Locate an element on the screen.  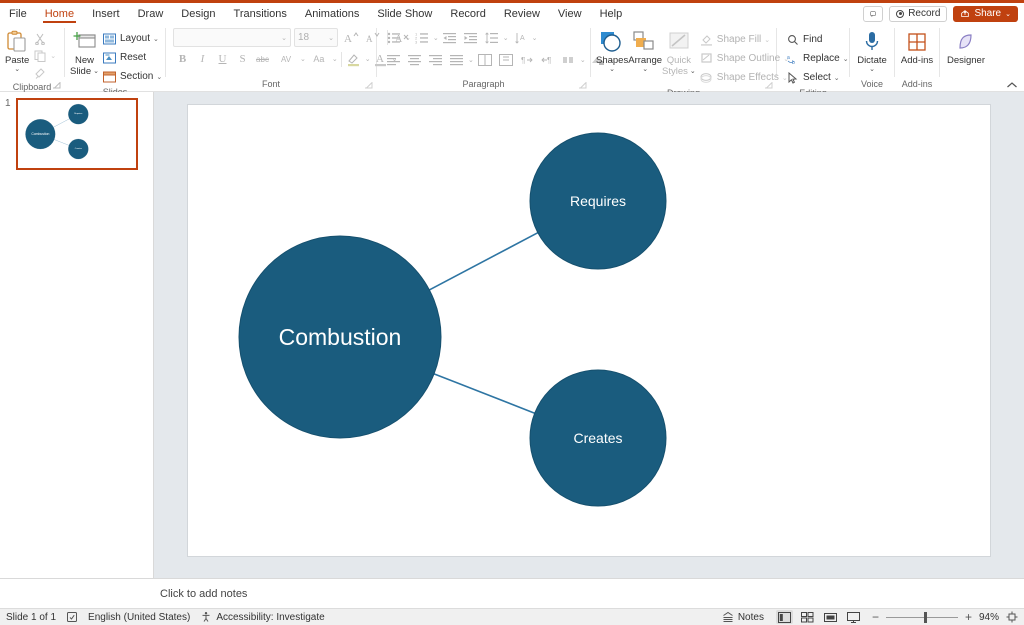
zoom-in-button: + is located at coordinates (968, 617).